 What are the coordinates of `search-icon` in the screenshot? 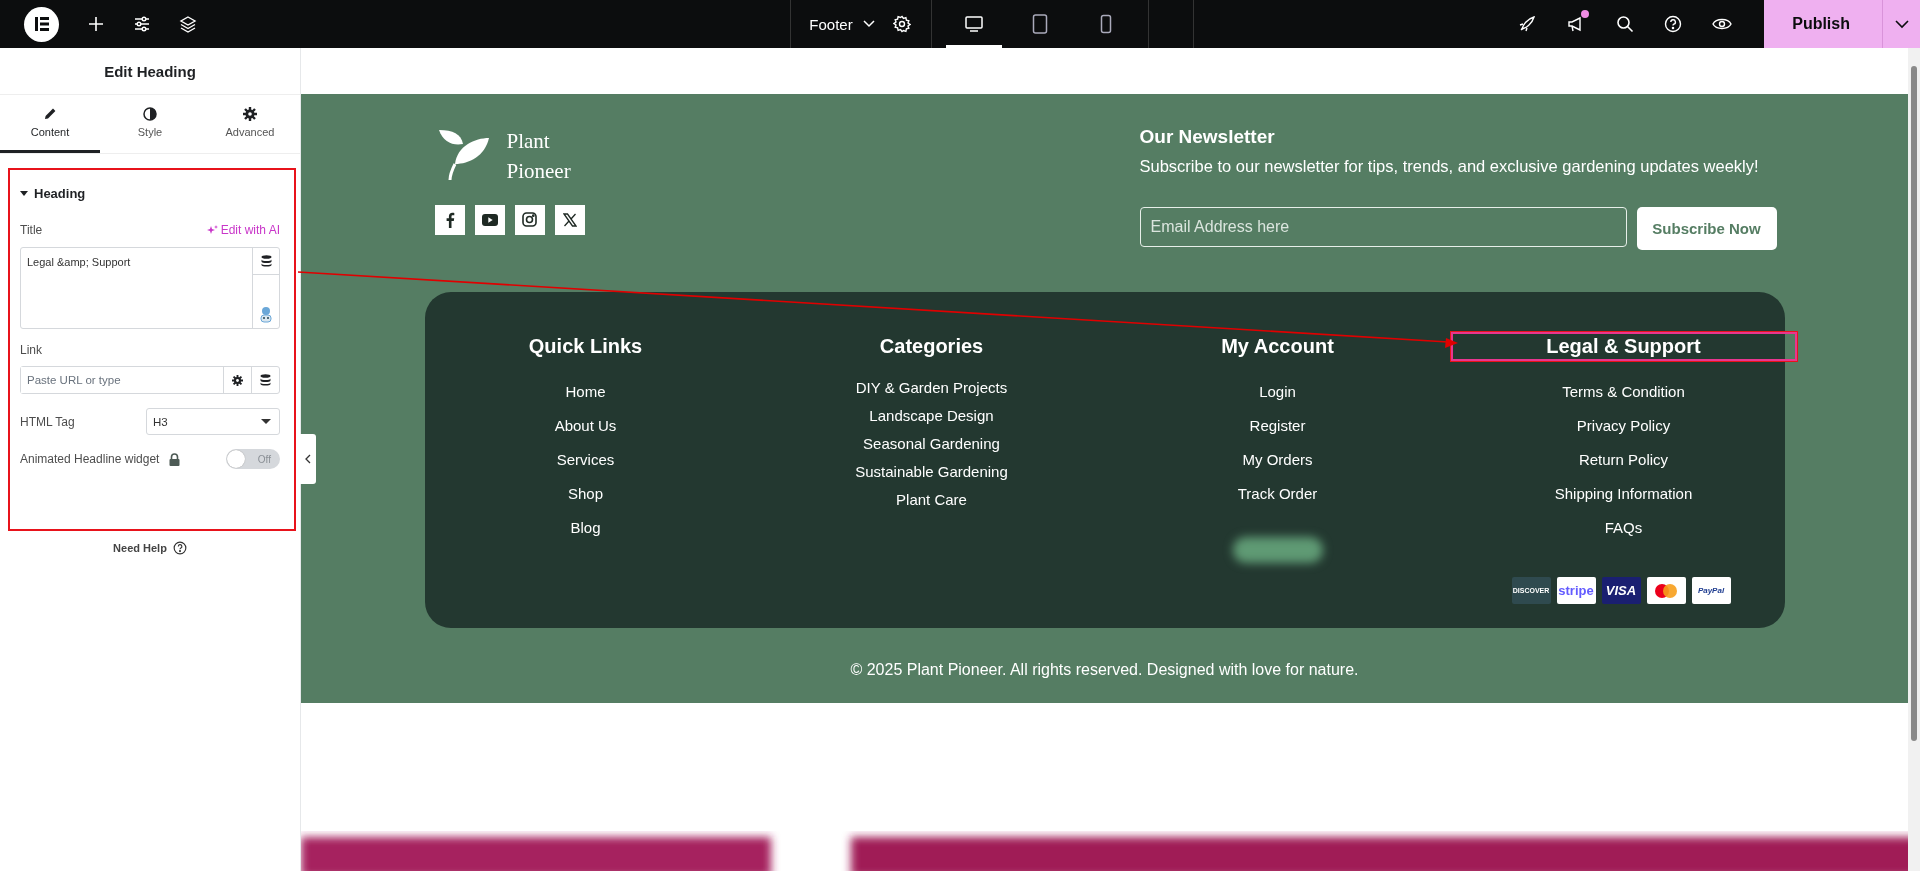 It's located at (1625, 24).